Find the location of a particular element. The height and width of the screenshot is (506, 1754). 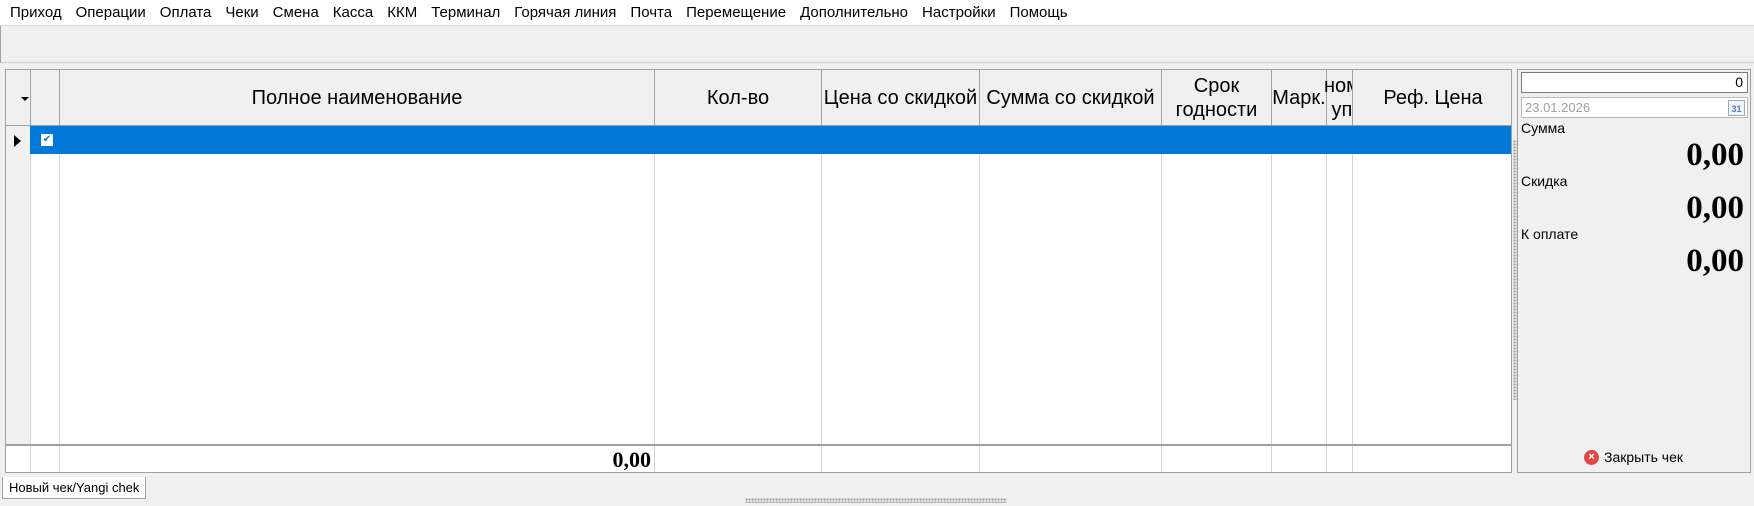

column-header-name: Полное наименование is located at coordinates (357, 98).